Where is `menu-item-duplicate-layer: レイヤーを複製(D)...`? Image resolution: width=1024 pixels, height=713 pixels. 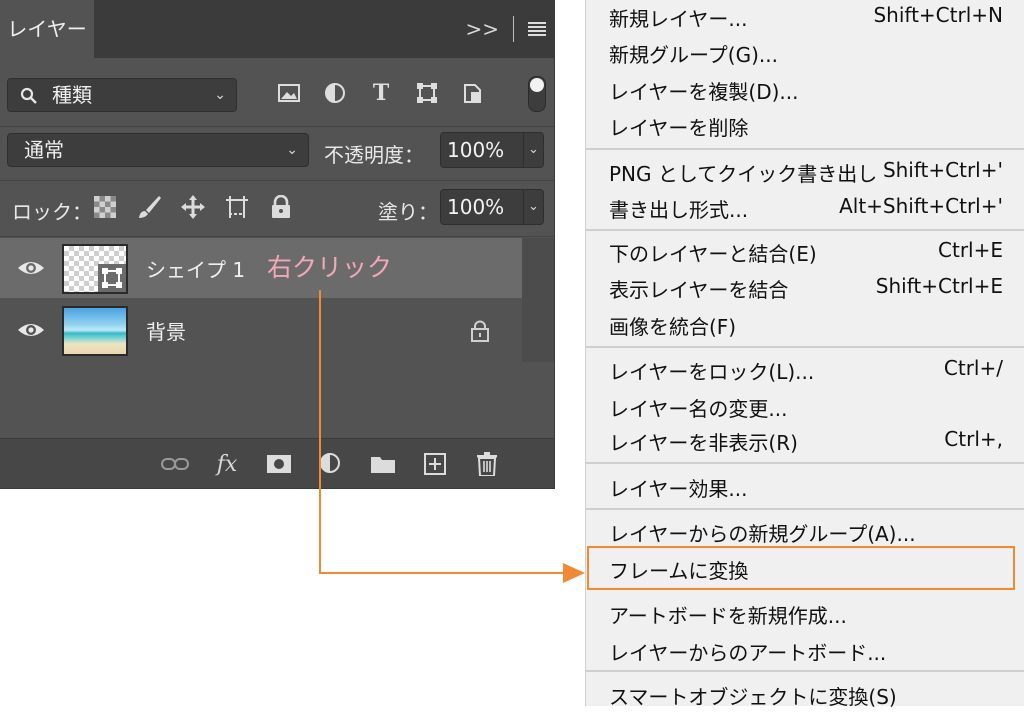
menu-item-duplicate-layer: レイヤーを複製(D)... is located at coordinates (805, 90).